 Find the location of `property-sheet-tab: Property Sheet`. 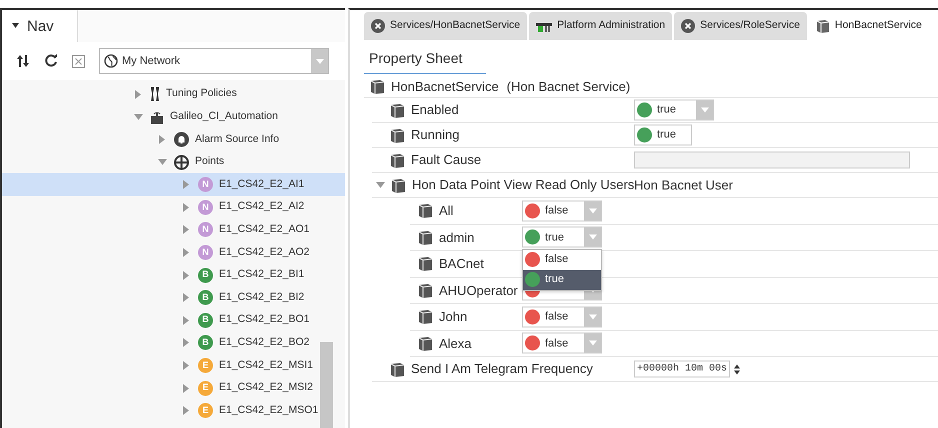

property-sheet-tab: Property Sheet is located at coordinates (425, 60).